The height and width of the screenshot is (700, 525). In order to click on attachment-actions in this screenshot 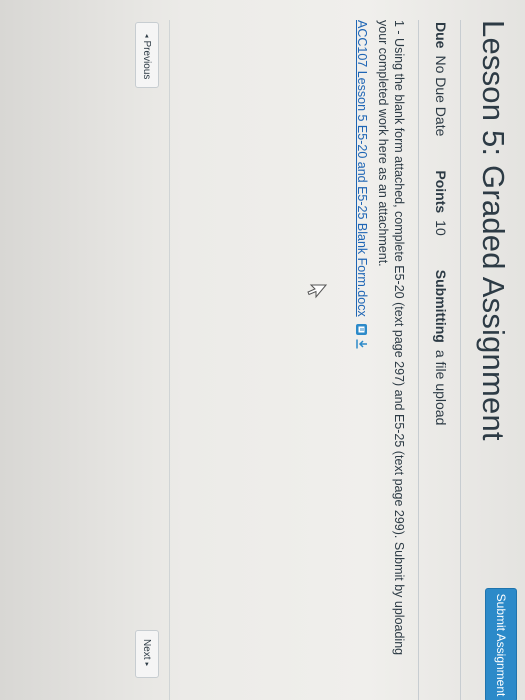, I will do `click(362, 336)`.